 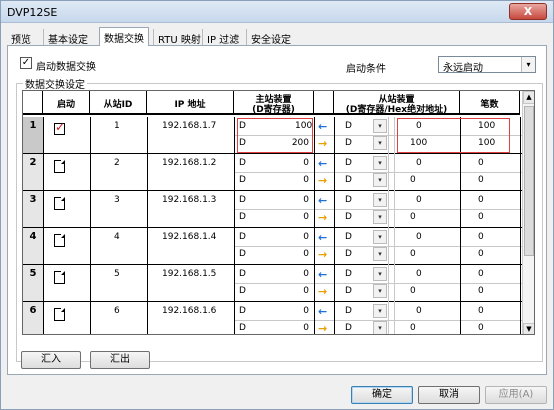 What do you see at coordinates (117, 311) in the screenshot?
I see `row-slave-id: 6` at bounding box center [117, 311].